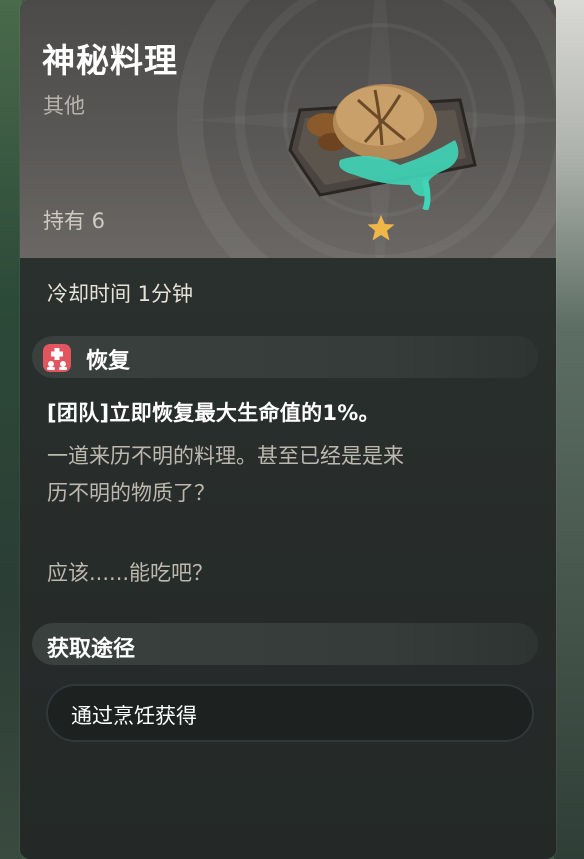 The height and width of the screenshot is (859, 584). What do you see at coordinates (11, 429) in the screenshot?
I see `background-left-edge` at bounding box center [11, 429].